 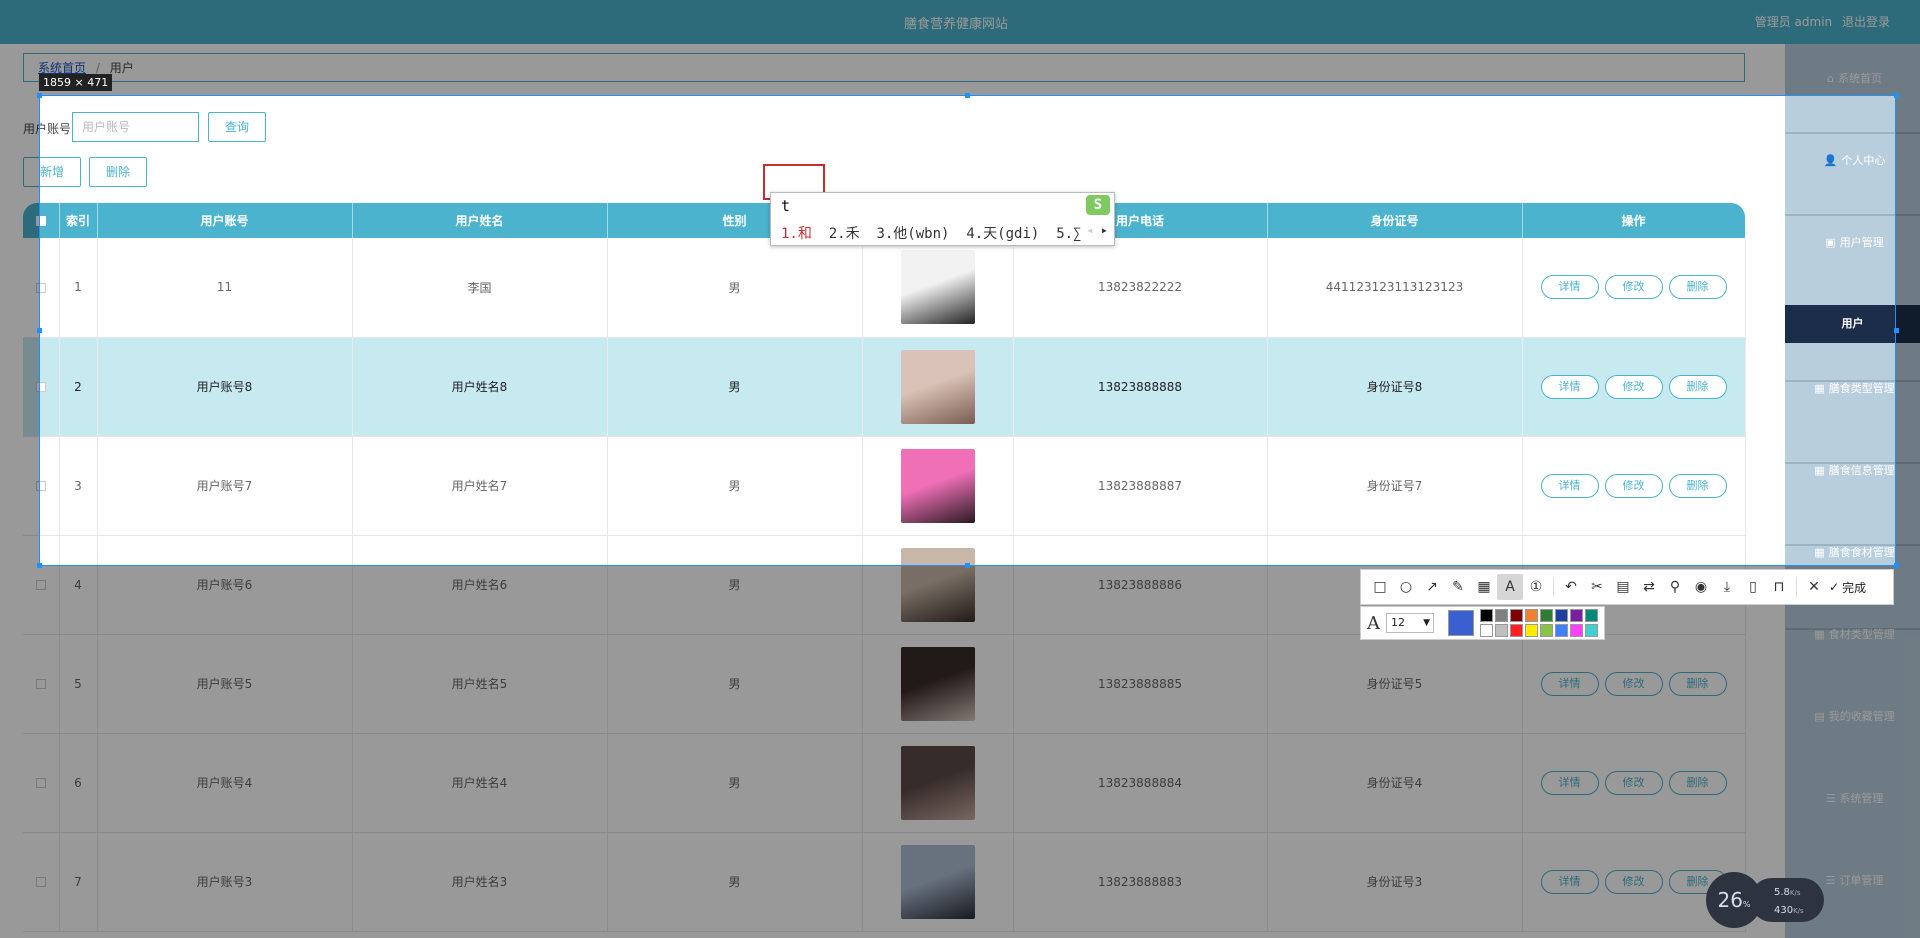 What do you see at coordinates (52, 172) in the screenshot?
I see `add-button: 新增` at bounding box center [52, 172].